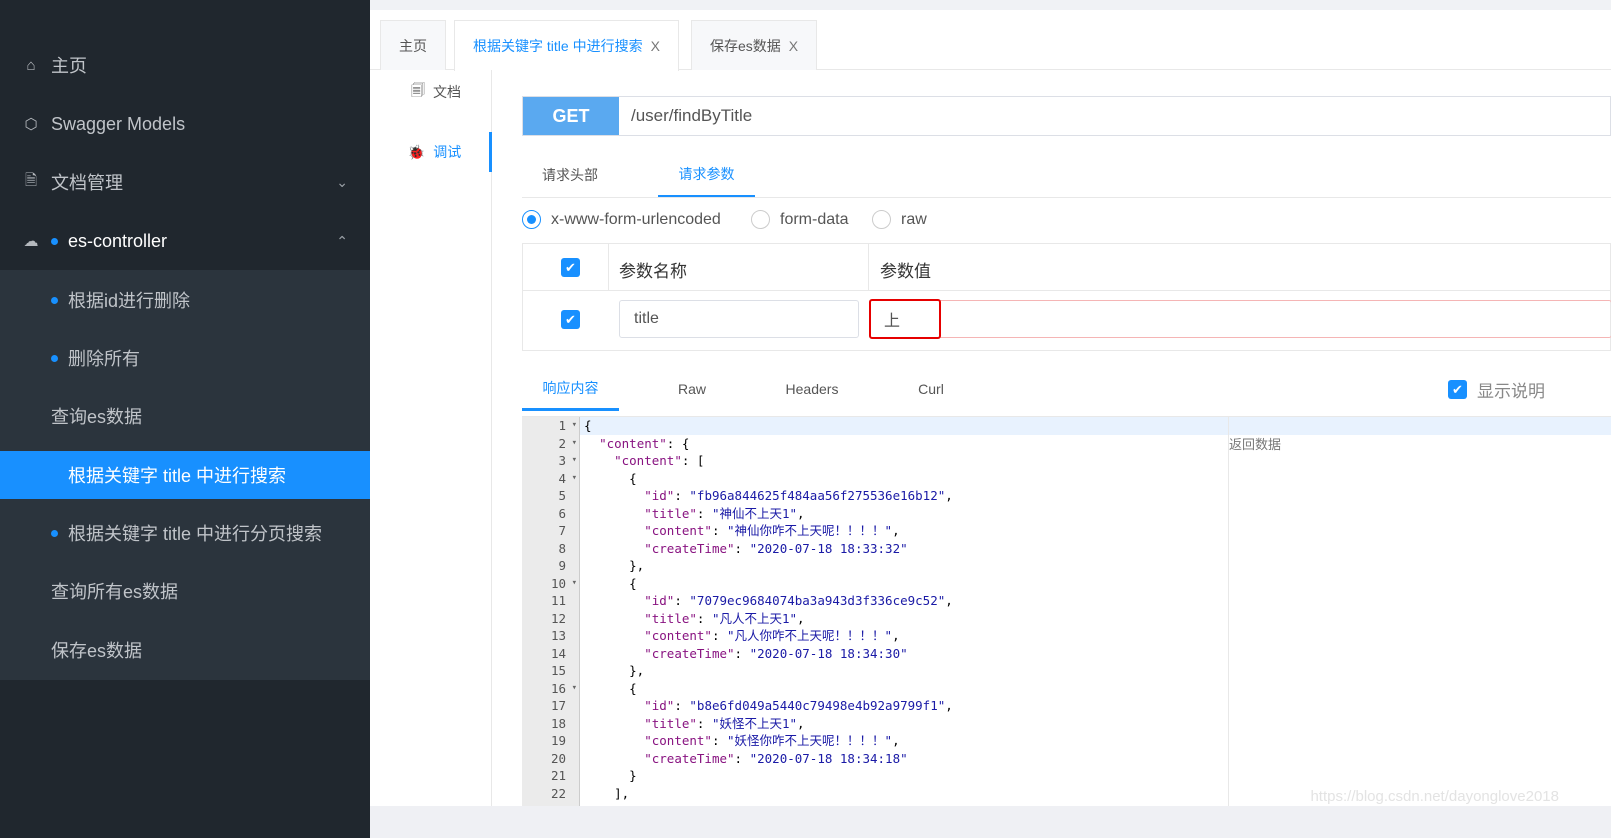 The image size is (1611, 838). I want to click on code-token: ],, so click(607, 793).